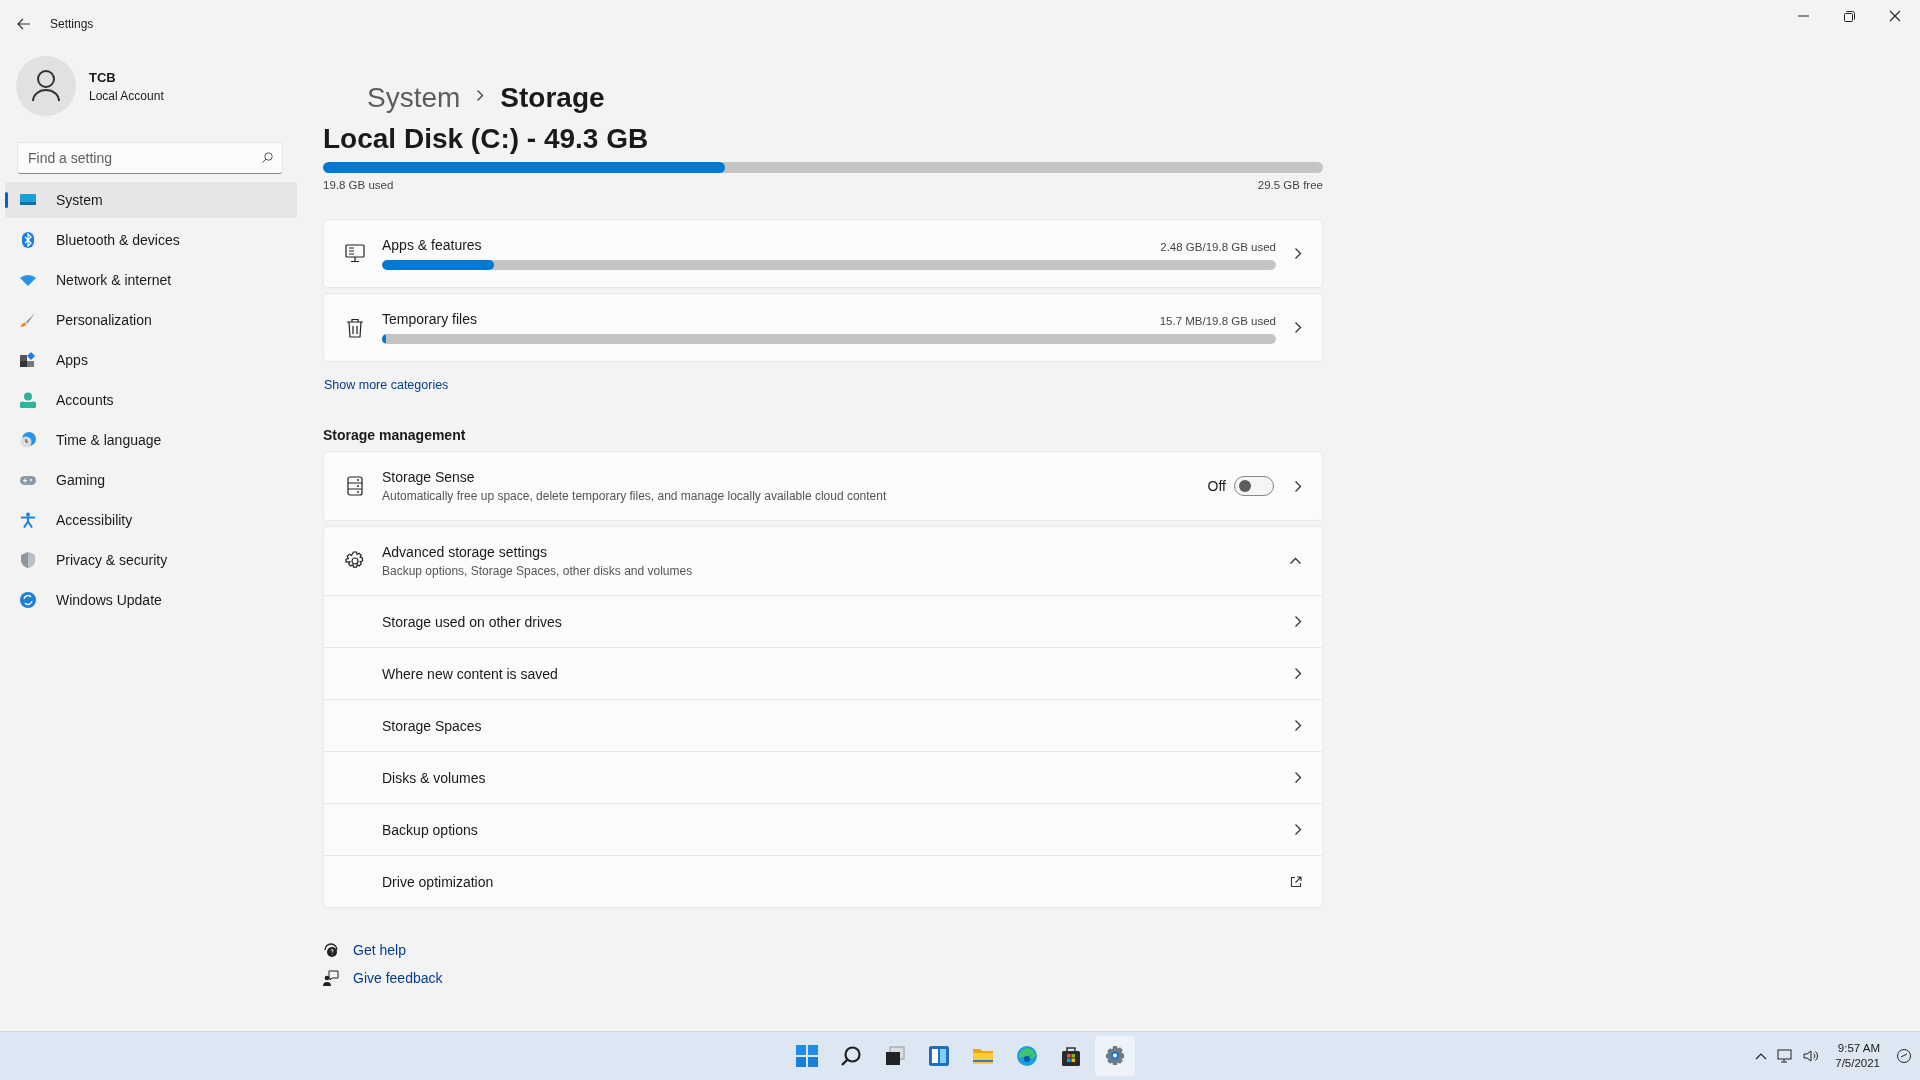 The height and width of the screenshot is (1080, 1920). I want to click on settings-row: Storage used on other drives, so click(823, 621).